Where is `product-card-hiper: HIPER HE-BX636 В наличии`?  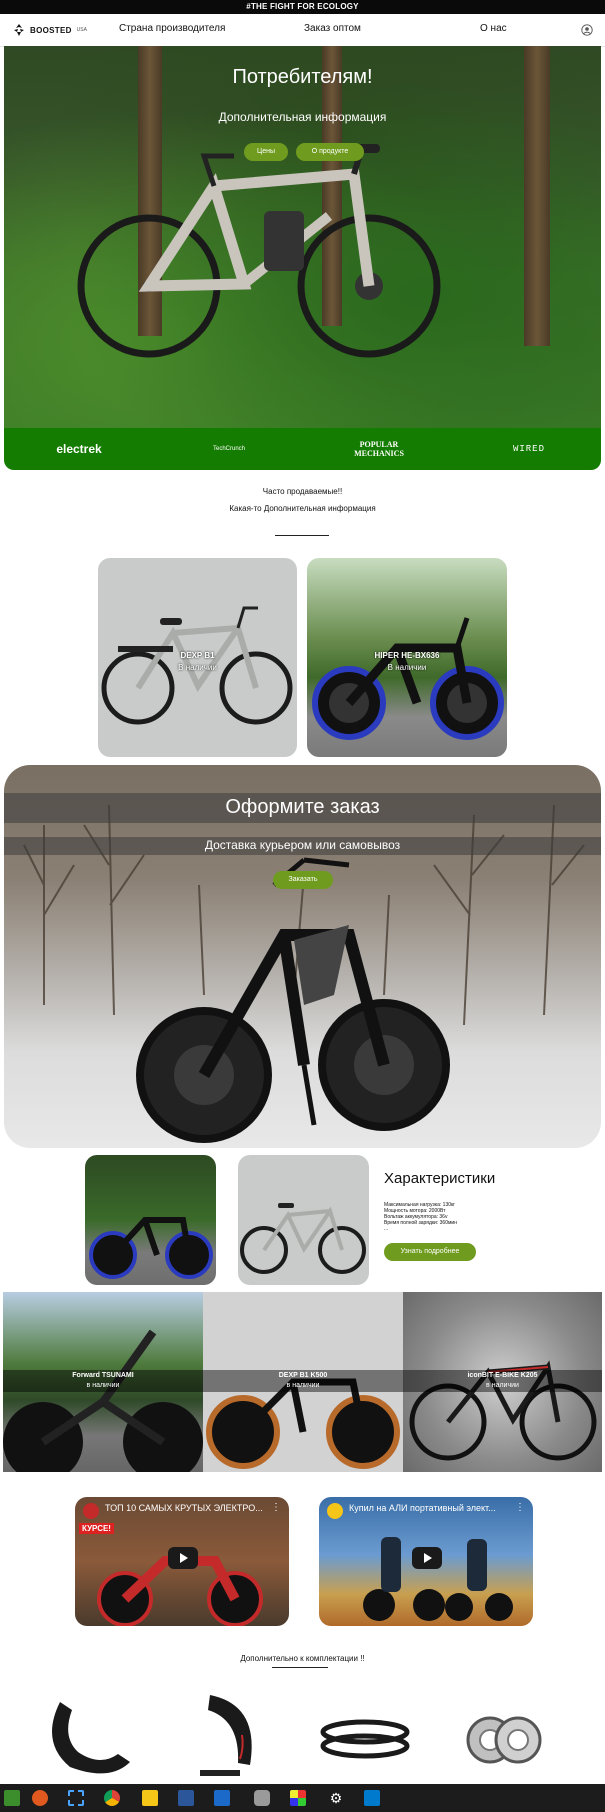
product-card-hiper: HIPER HE-BX636 В наличии is located at coordinates (407, 657).